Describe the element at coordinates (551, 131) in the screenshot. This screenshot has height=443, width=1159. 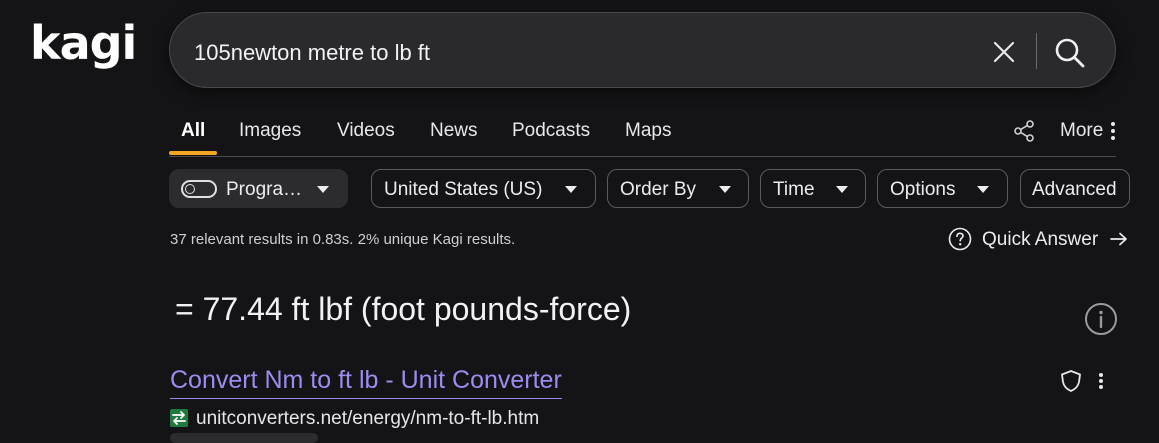
I see `tab-podcasts: Podcasts` at that location.